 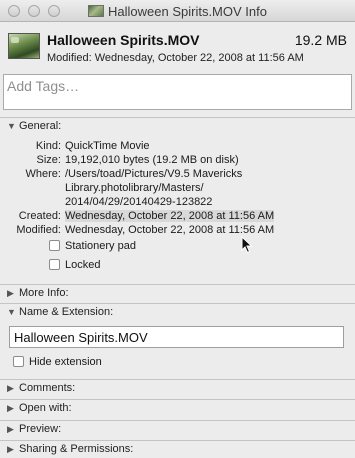 I want to click on stationery-pad-option: Stationery pad, so click(x=92, y=247).